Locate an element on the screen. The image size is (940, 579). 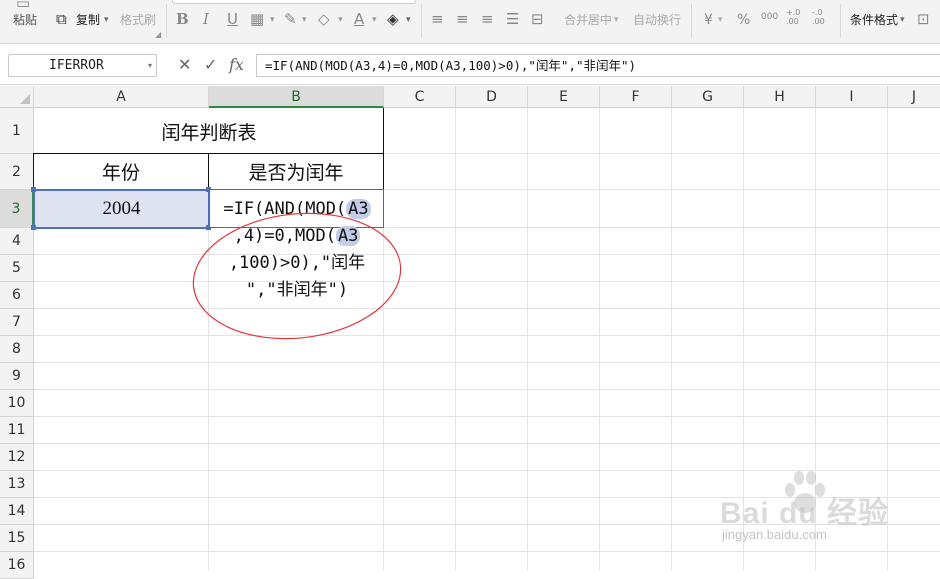
percent-icon: % is located at coordinates (743, 20).